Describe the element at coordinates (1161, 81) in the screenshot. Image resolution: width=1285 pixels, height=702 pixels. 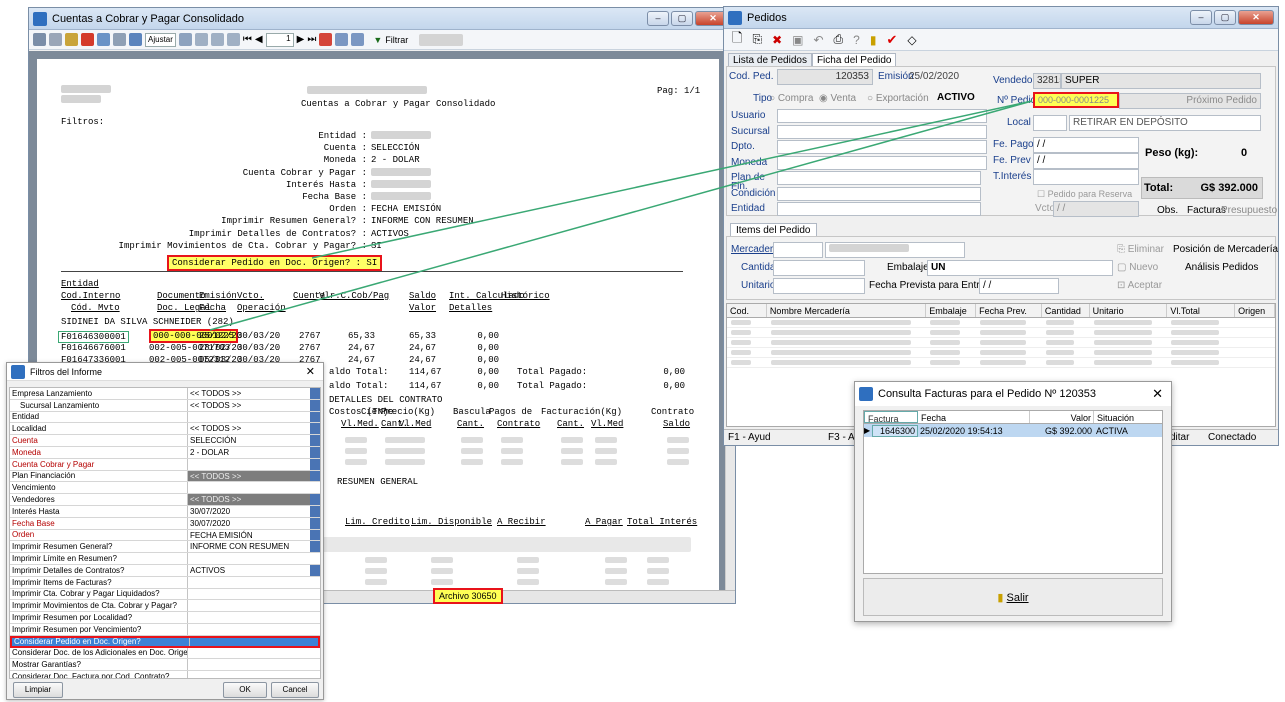
I see `vendedor-name: SUPER` at that location.